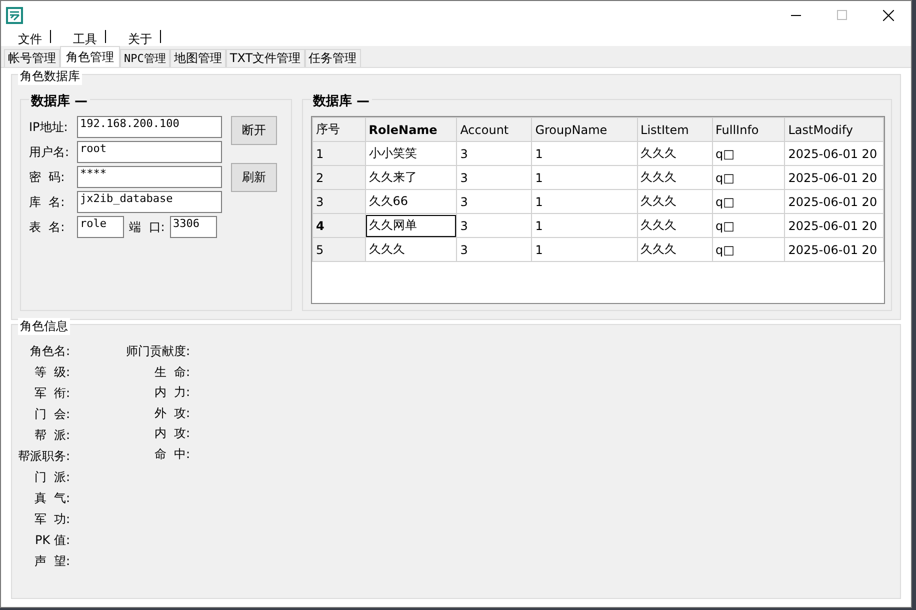 The width and height of the screenshot is (916, 610). Describe the element at coordinates (842, 15) in the screenshot. I see `maximize-icon` at that location.